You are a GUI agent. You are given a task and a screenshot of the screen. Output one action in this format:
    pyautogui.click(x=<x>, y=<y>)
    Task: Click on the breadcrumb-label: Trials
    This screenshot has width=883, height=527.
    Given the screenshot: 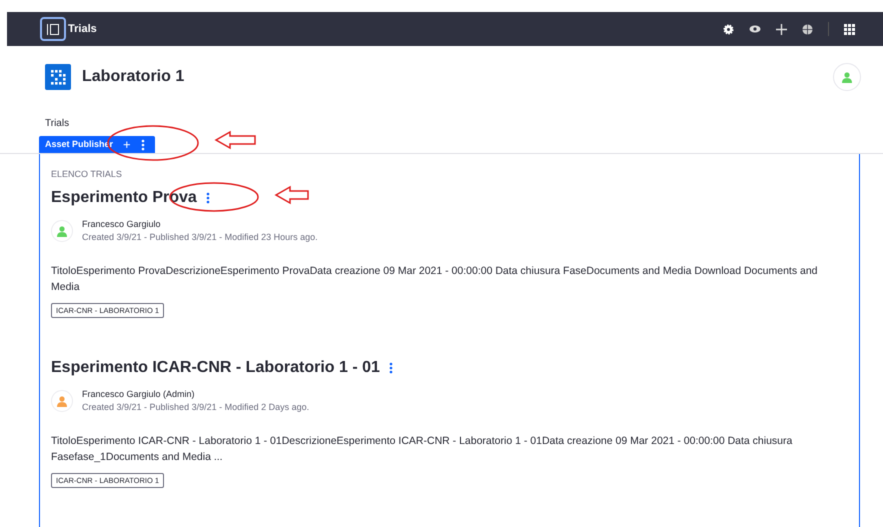 What is the action you would take?
    pyautogui.click(x=57, y=123)
    